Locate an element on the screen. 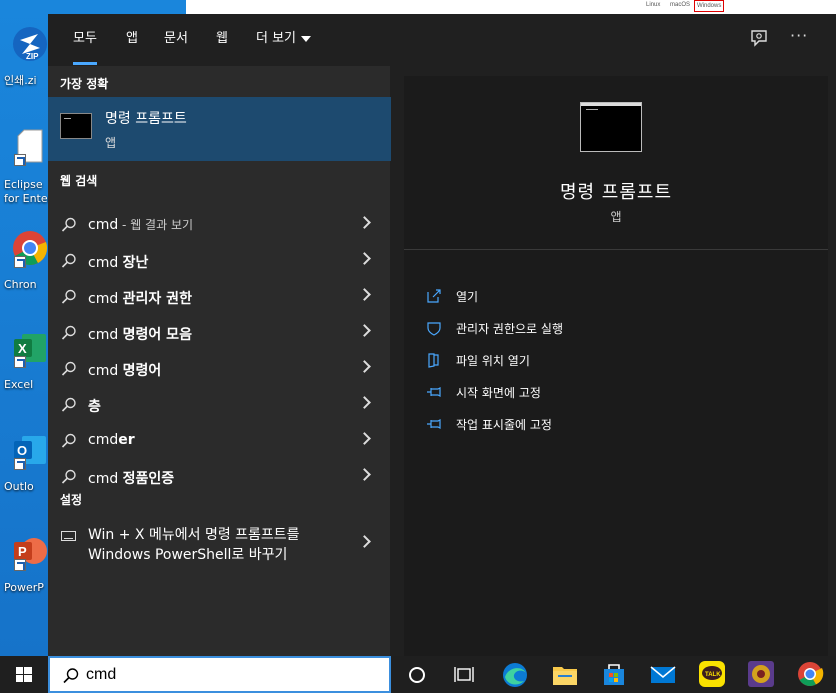 The width and height of the screenshot is (836, 693). taskbar-search-box is located at coordinates (219, 674).